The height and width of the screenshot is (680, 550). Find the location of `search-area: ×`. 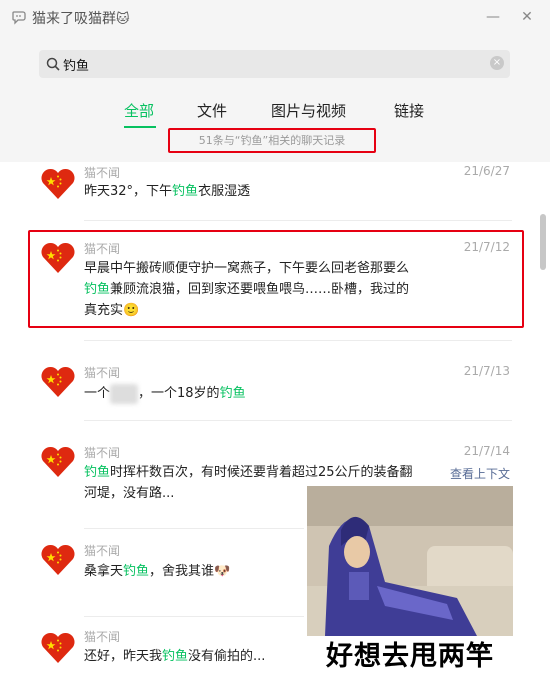

search-area: × is located at coordinates (275, 63).